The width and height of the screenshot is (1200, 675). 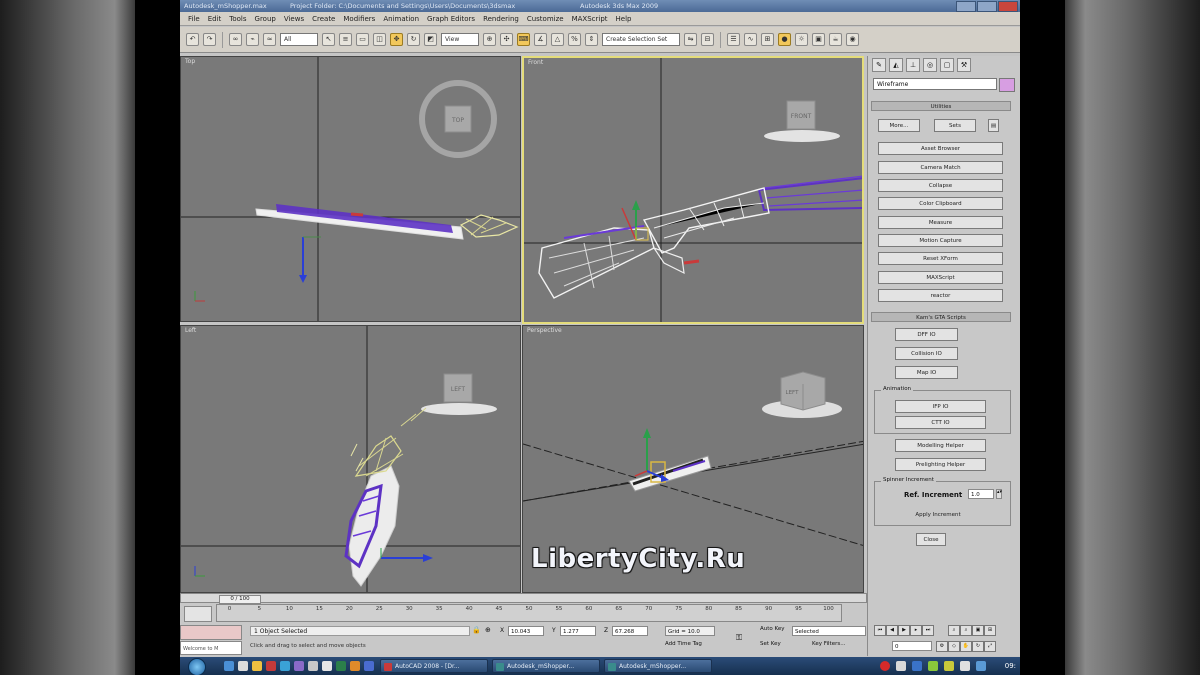 What do you see at coordinates (880, 630) in the screenshot?
I see `go-to-start-icon: ⏮` at bounding box center [880, 630].